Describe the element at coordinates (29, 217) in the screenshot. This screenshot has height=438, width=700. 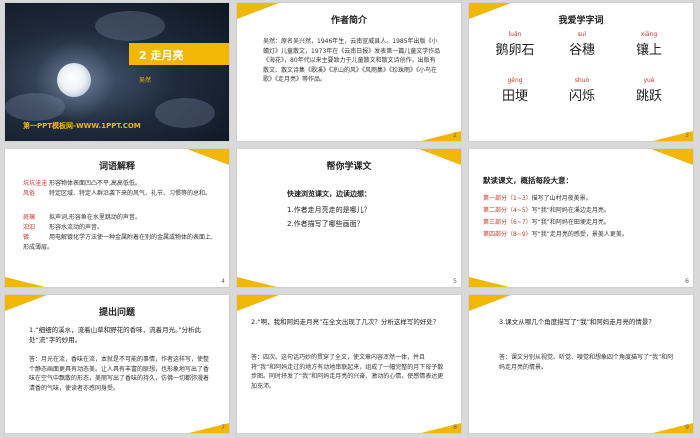
I see `term: 斑斓` at that location.